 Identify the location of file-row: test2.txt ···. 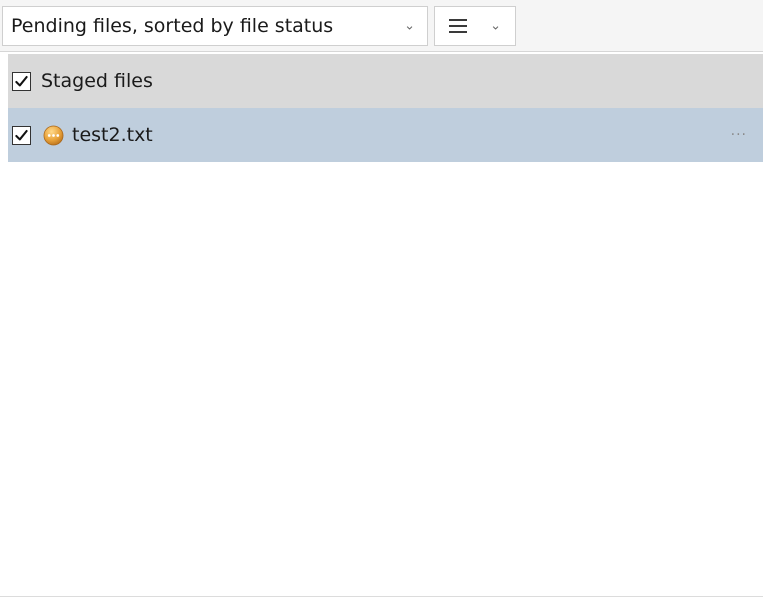
(385, 135).